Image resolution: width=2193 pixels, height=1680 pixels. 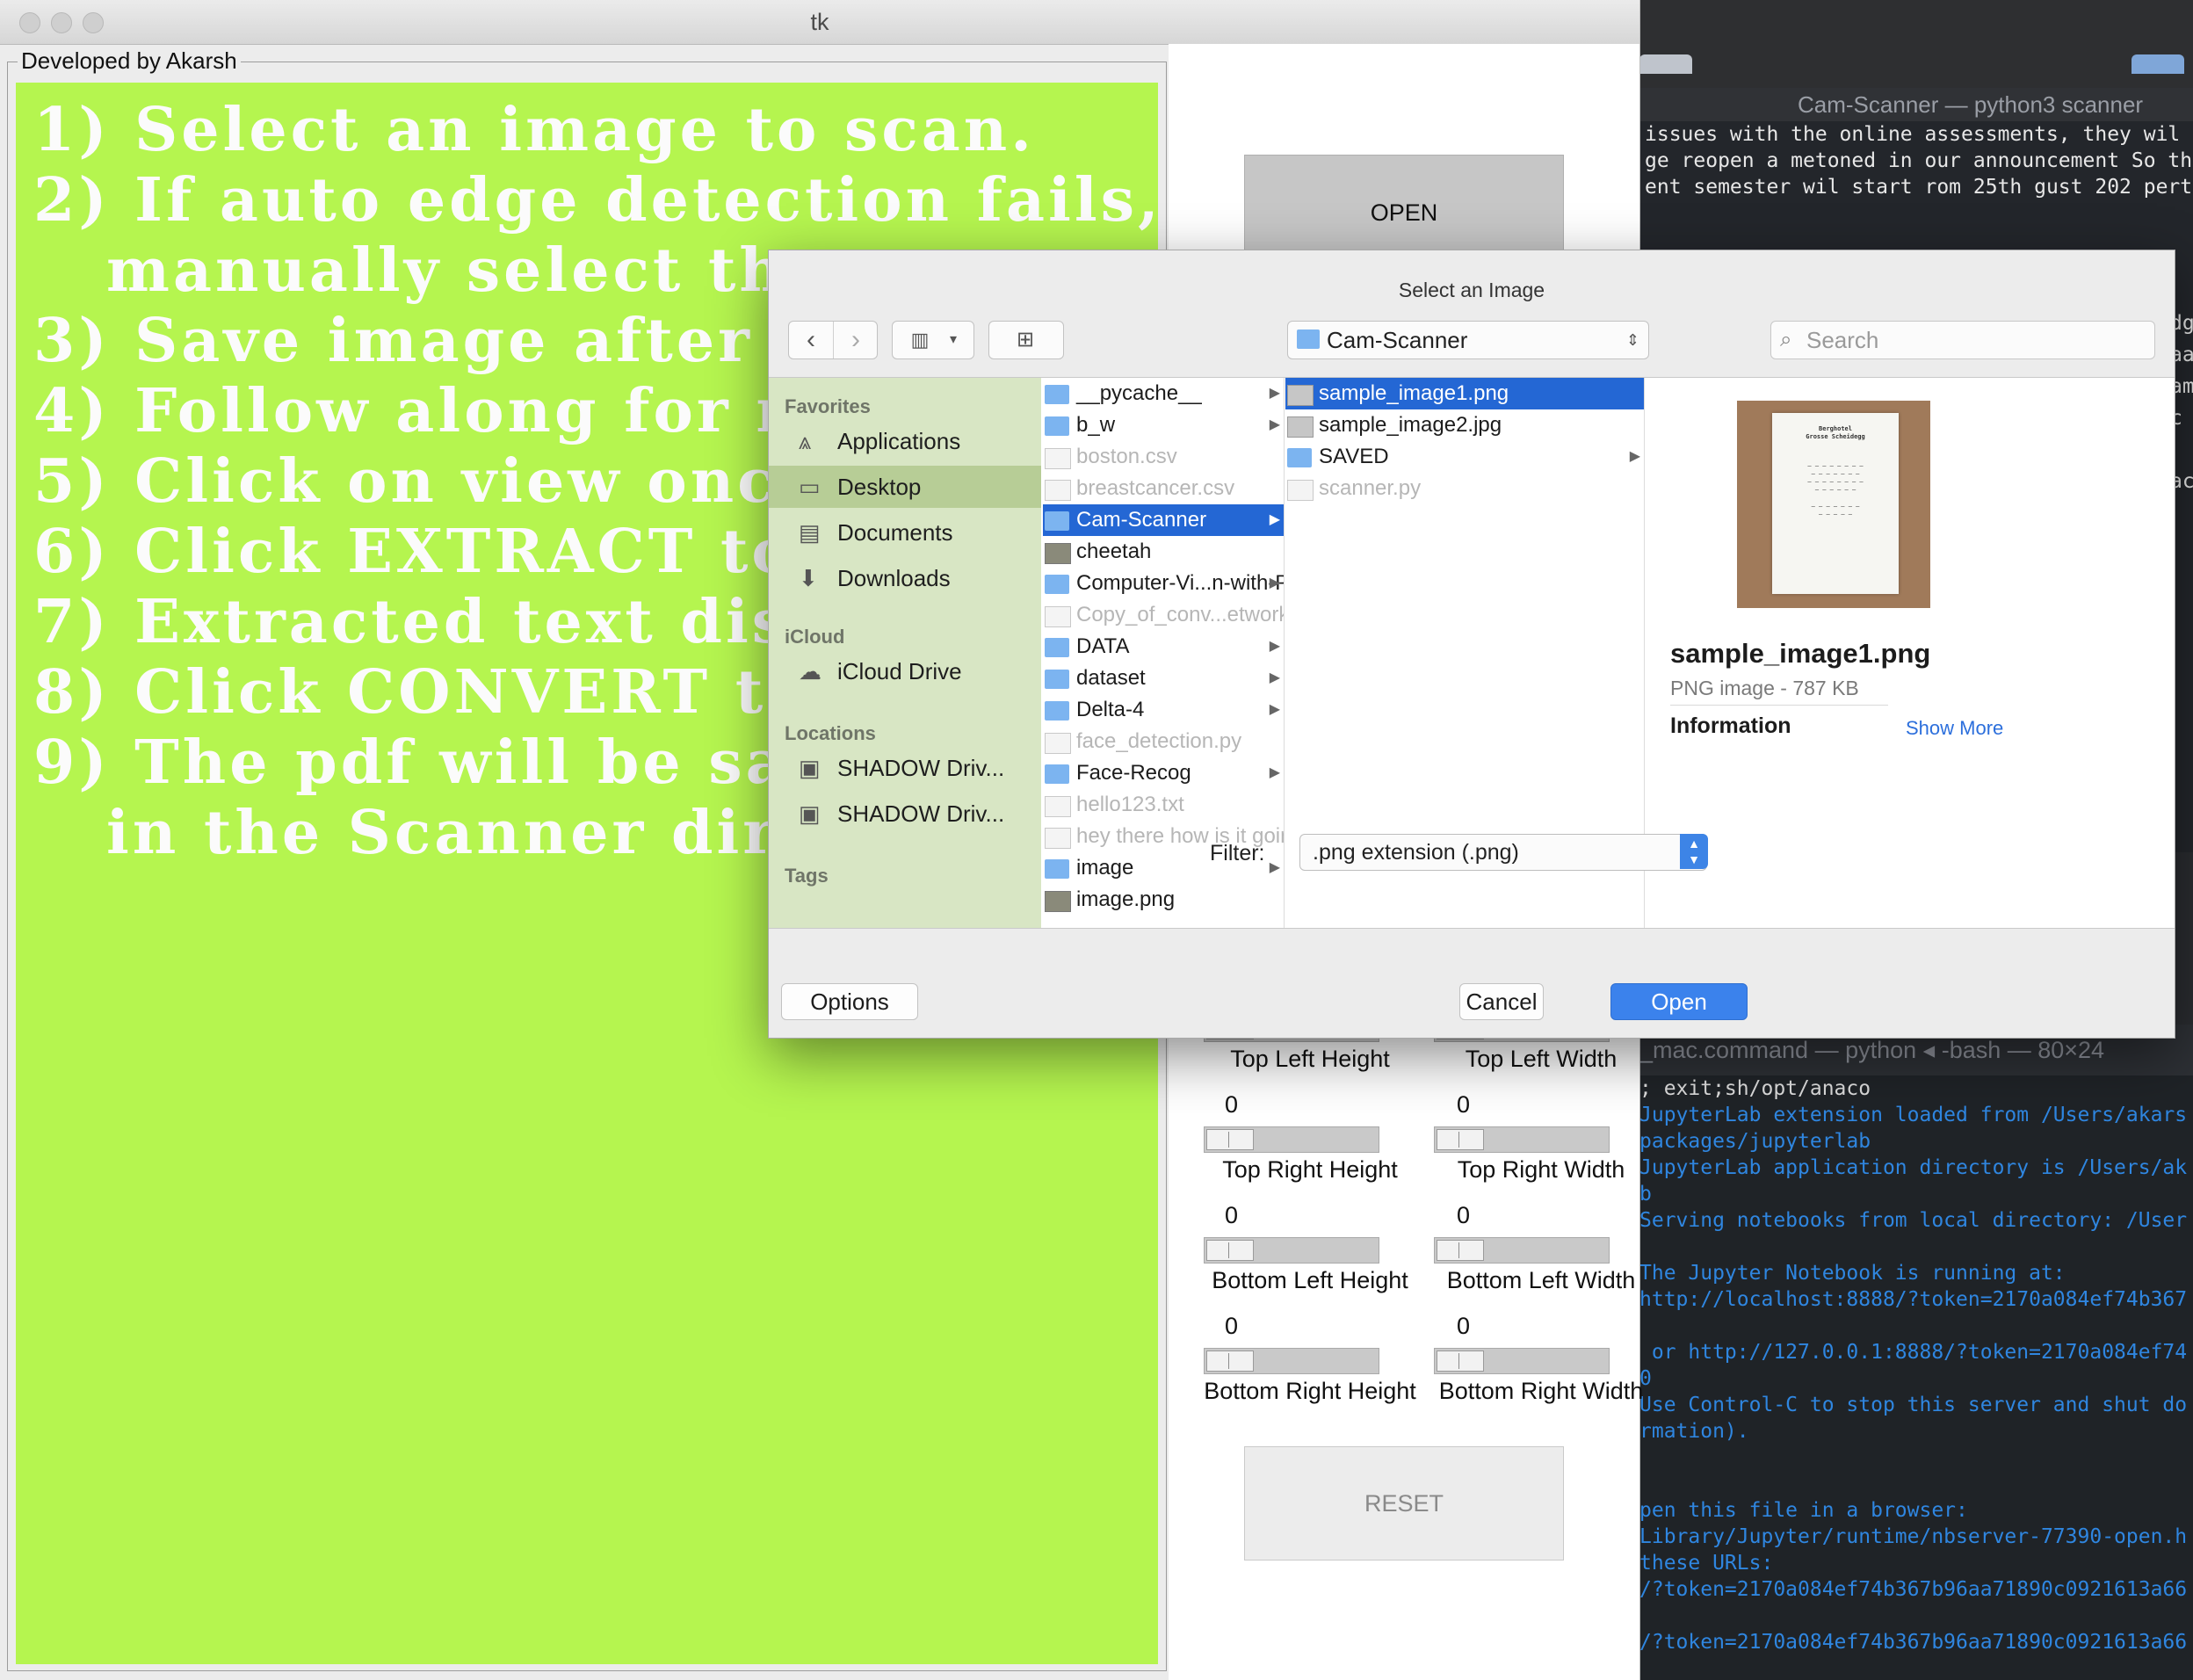 I want to click on file-row: Delta-4 ▶, so click(x=1164, y=710).